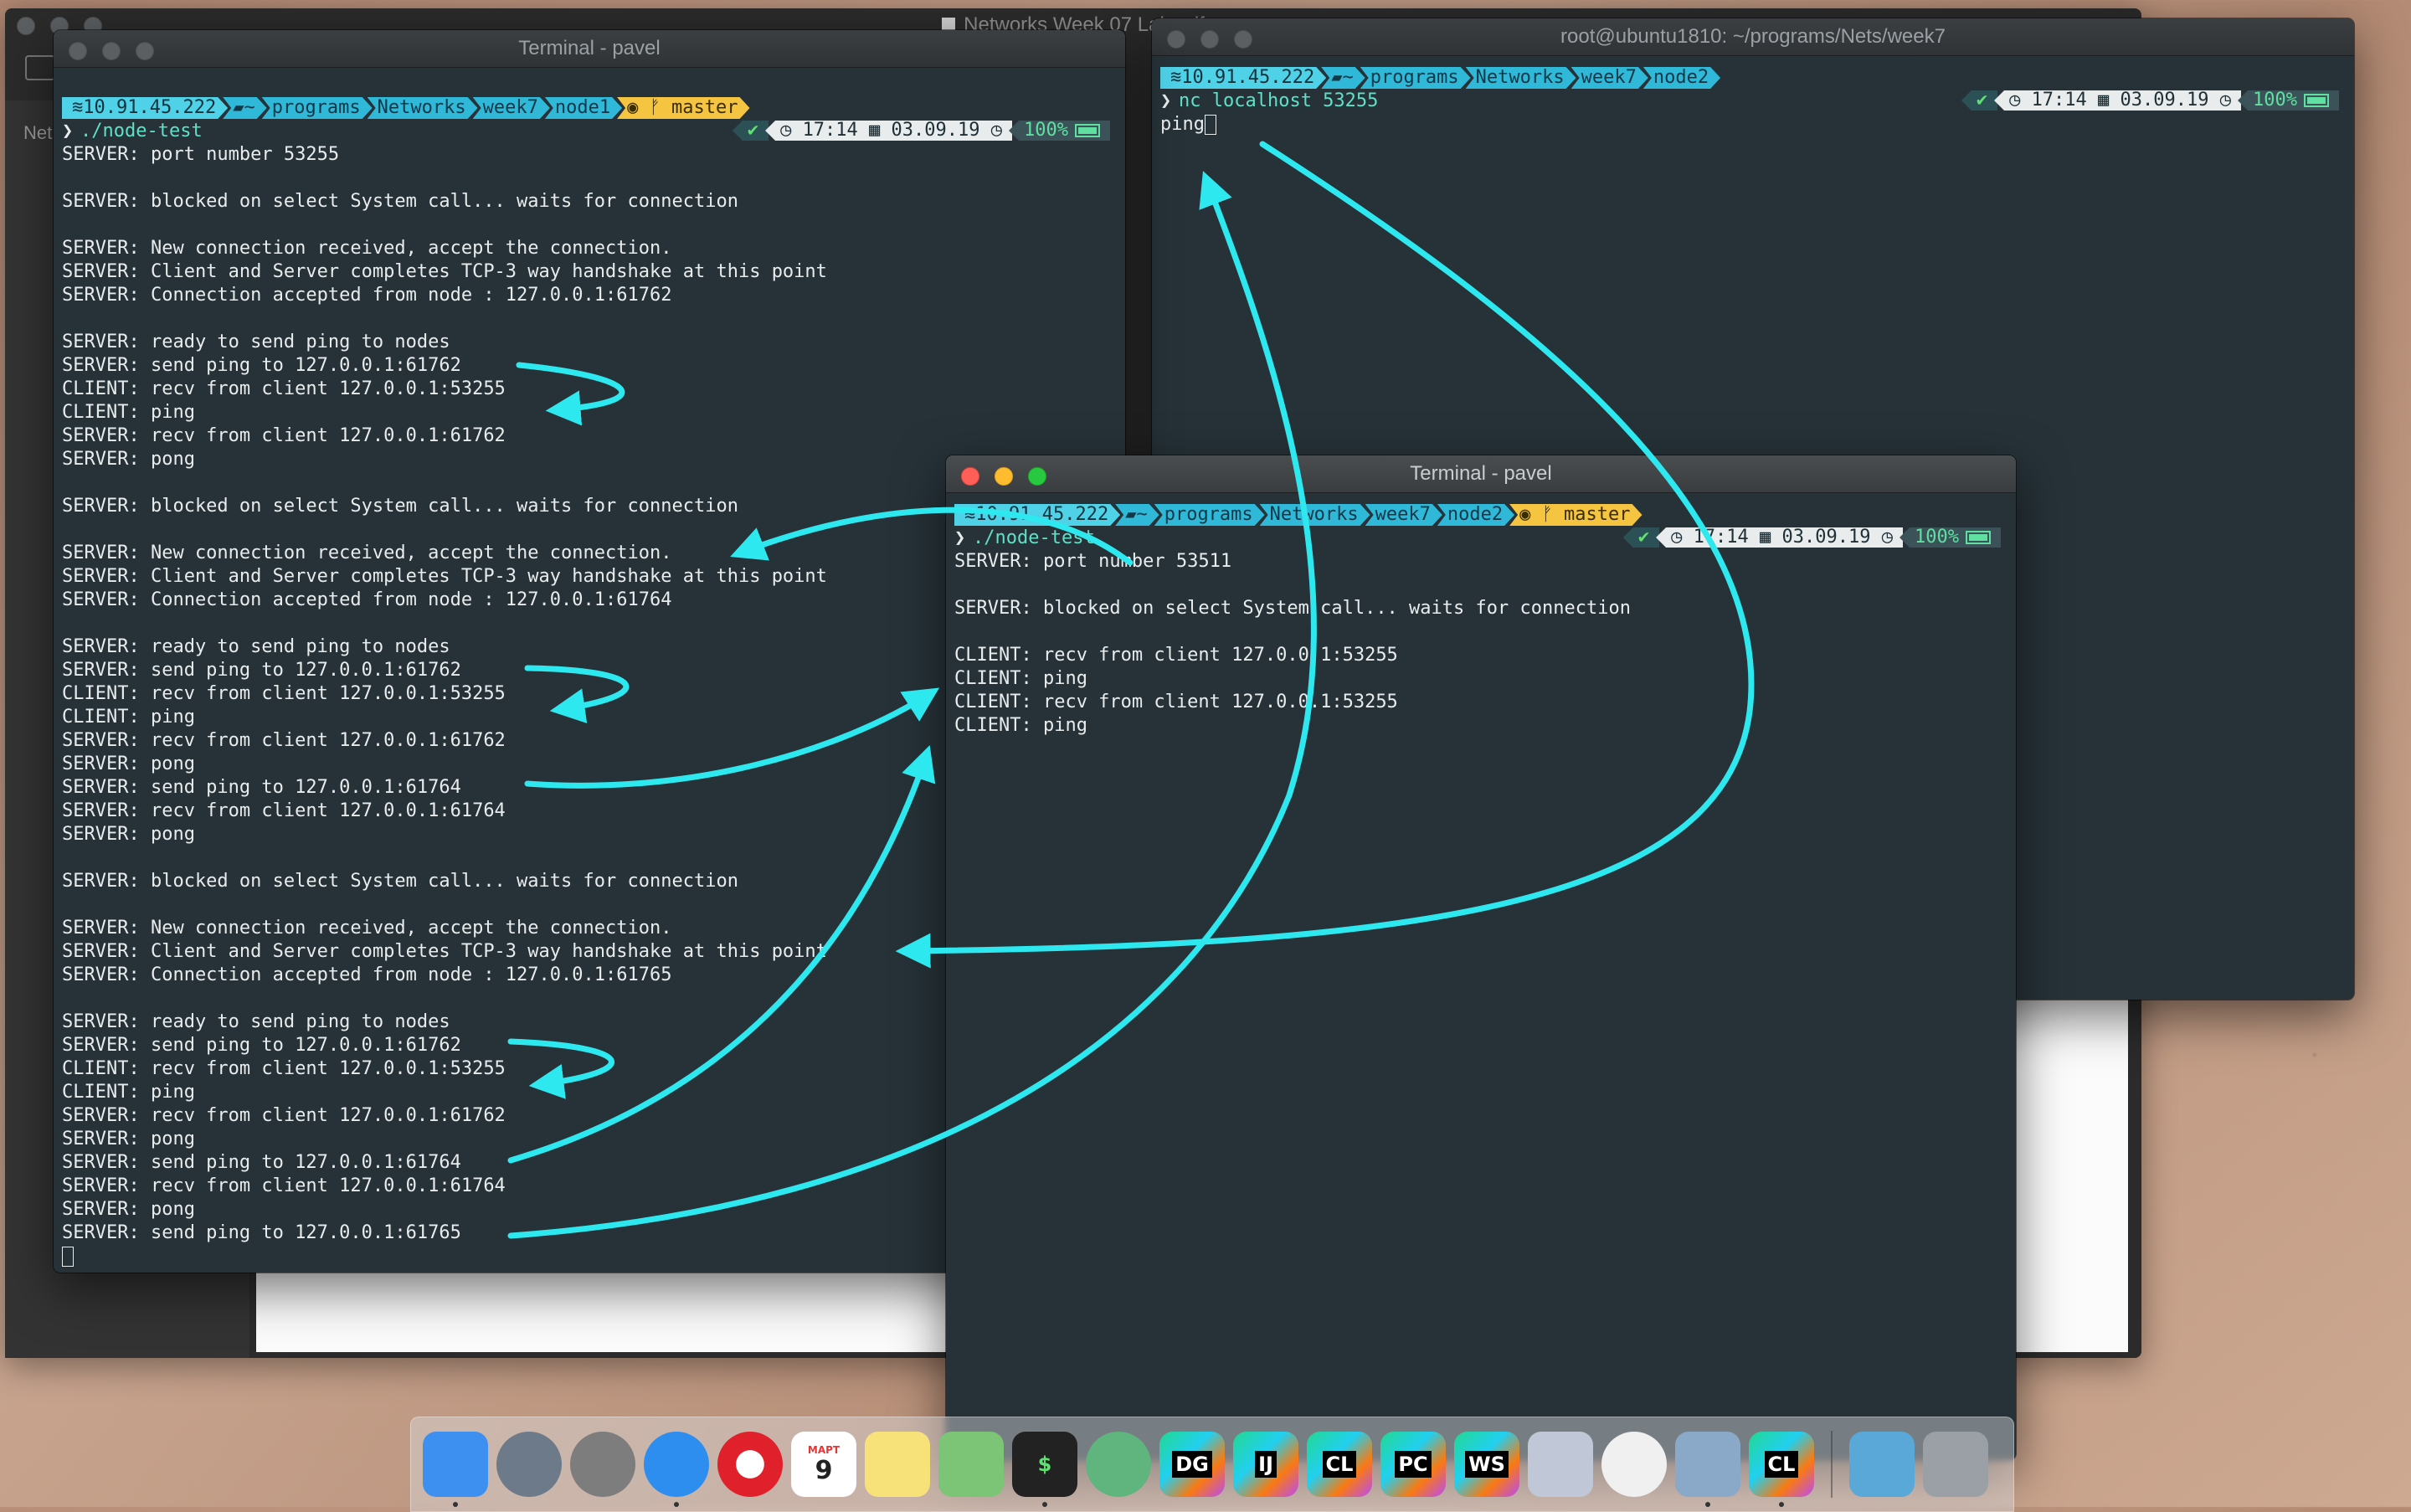  Describe the element at coordinates (201, 154) in the screenshot. I see `output-line: SERVER: port number 53255` at that location.